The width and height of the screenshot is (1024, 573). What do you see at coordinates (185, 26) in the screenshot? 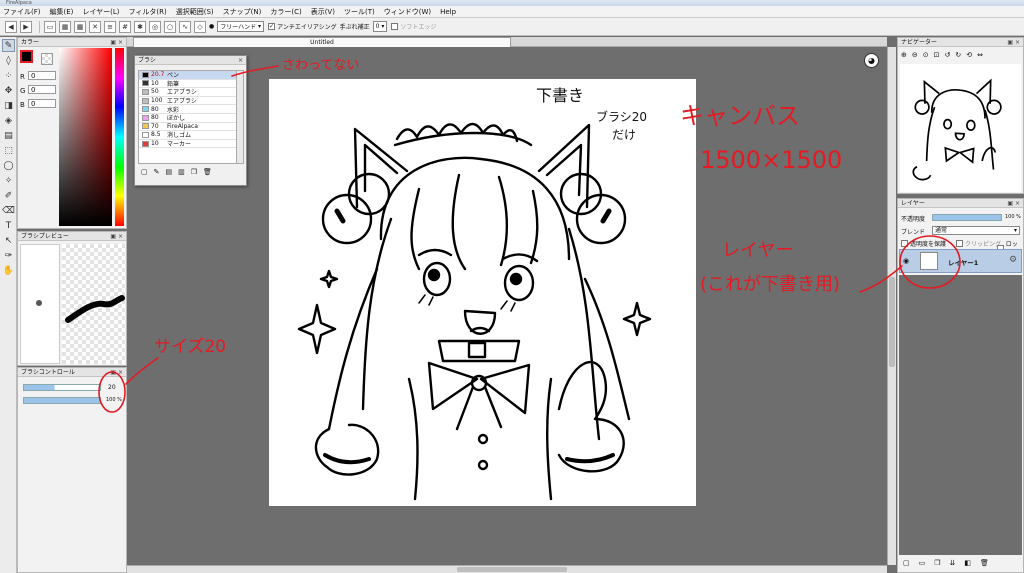
I see `snap-curve-icon: ∿` at bounding box center [185, 26].